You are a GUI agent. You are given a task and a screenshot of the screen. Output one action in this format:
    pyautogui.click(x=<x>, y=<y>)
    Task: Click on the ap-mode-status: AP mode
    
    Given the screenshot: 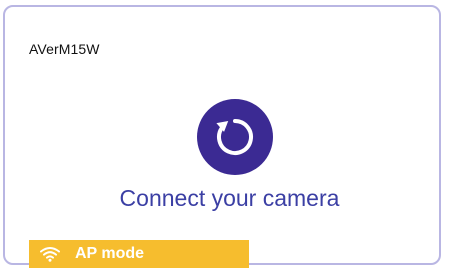 What is the action you would take?
    pyautogui.click(x=139, y=254)
    